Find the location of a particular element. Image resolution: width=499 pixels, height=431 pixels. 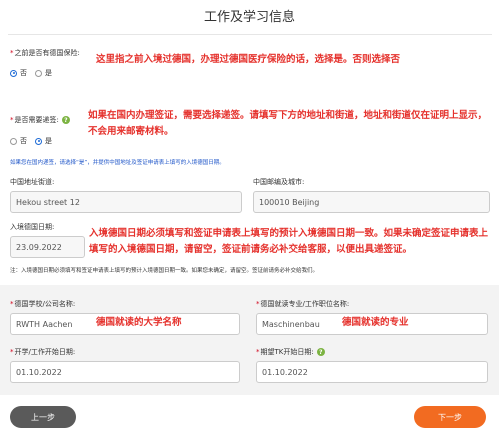

tk-date-value: 01.10.2022 is located at coordinates (285, 372).